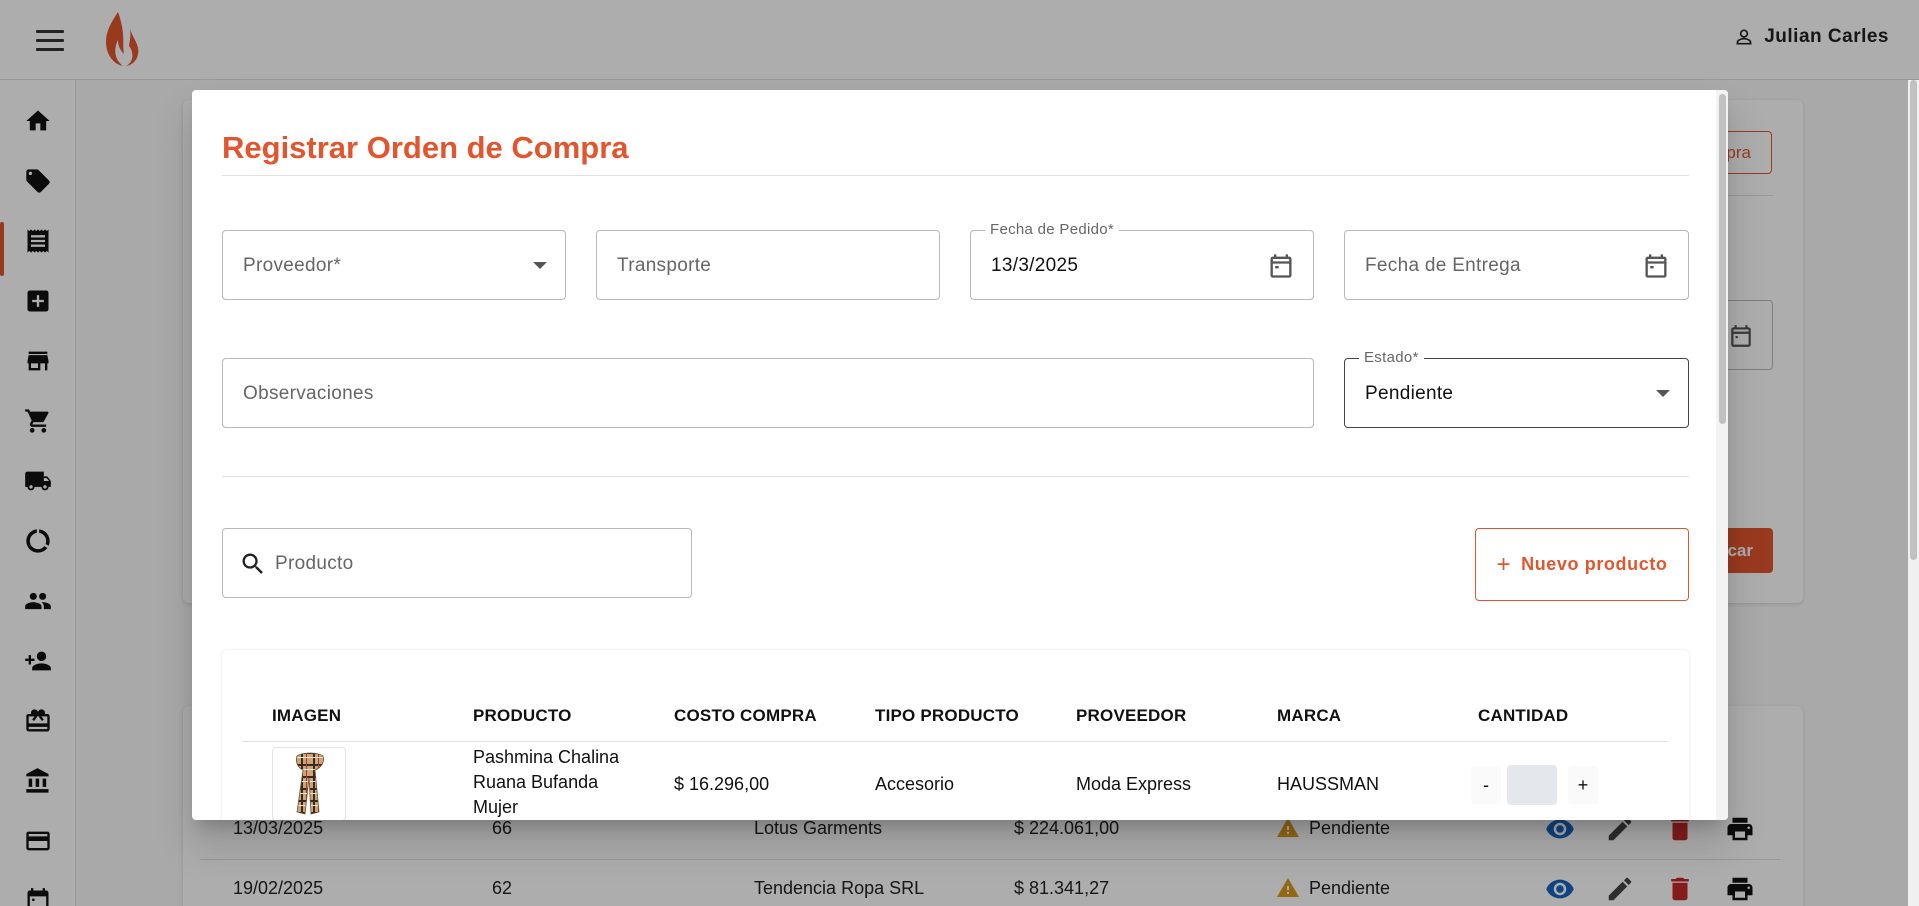  Describe the element at coordinates (546, 757) in the screenshot. I see `product-name-line: Pashmina Chalina` at that location.